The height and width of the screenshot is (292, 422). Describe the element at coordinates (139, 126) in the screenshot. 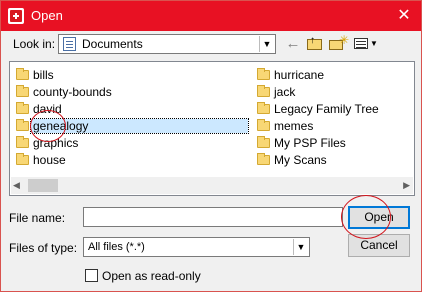

I see `file-name: genealogy` at that location.